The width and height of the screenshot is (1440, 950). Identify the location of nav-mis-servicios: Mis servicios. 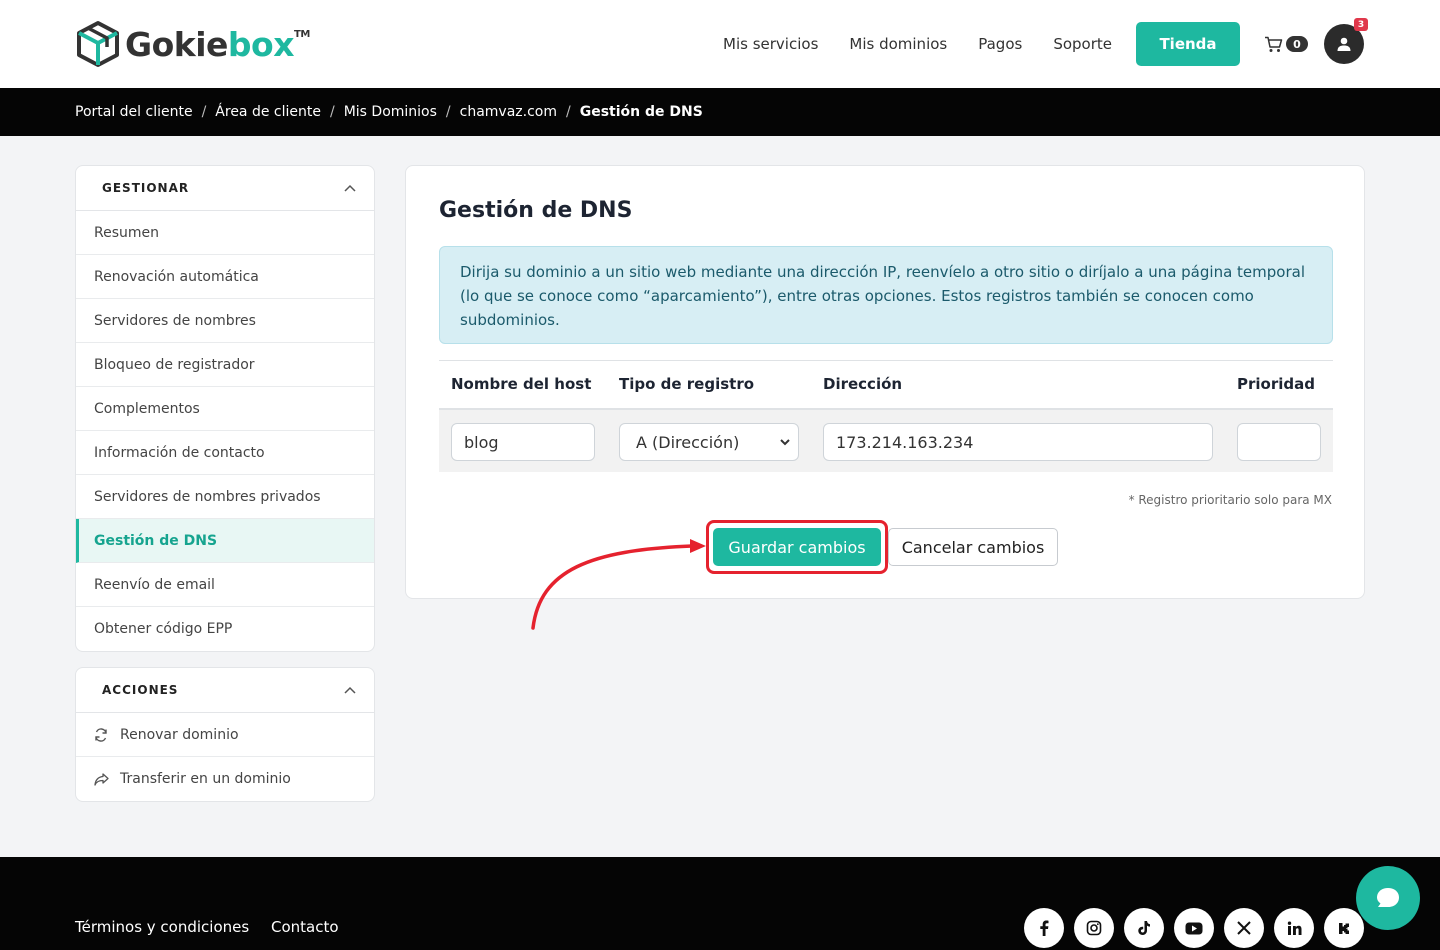
(770, 44).